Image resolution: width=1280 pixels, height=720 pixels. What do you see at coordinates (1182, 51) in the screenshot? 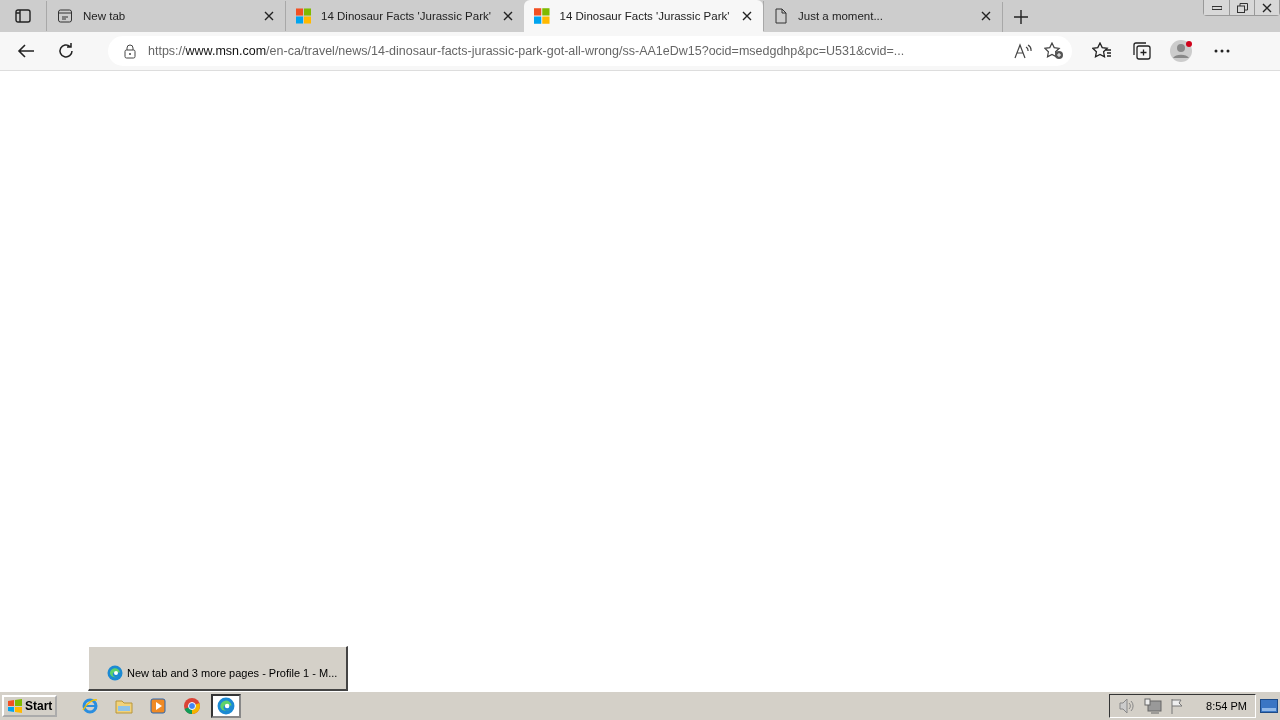
I see `avatar-icon` at bounding box center [1182, 51].